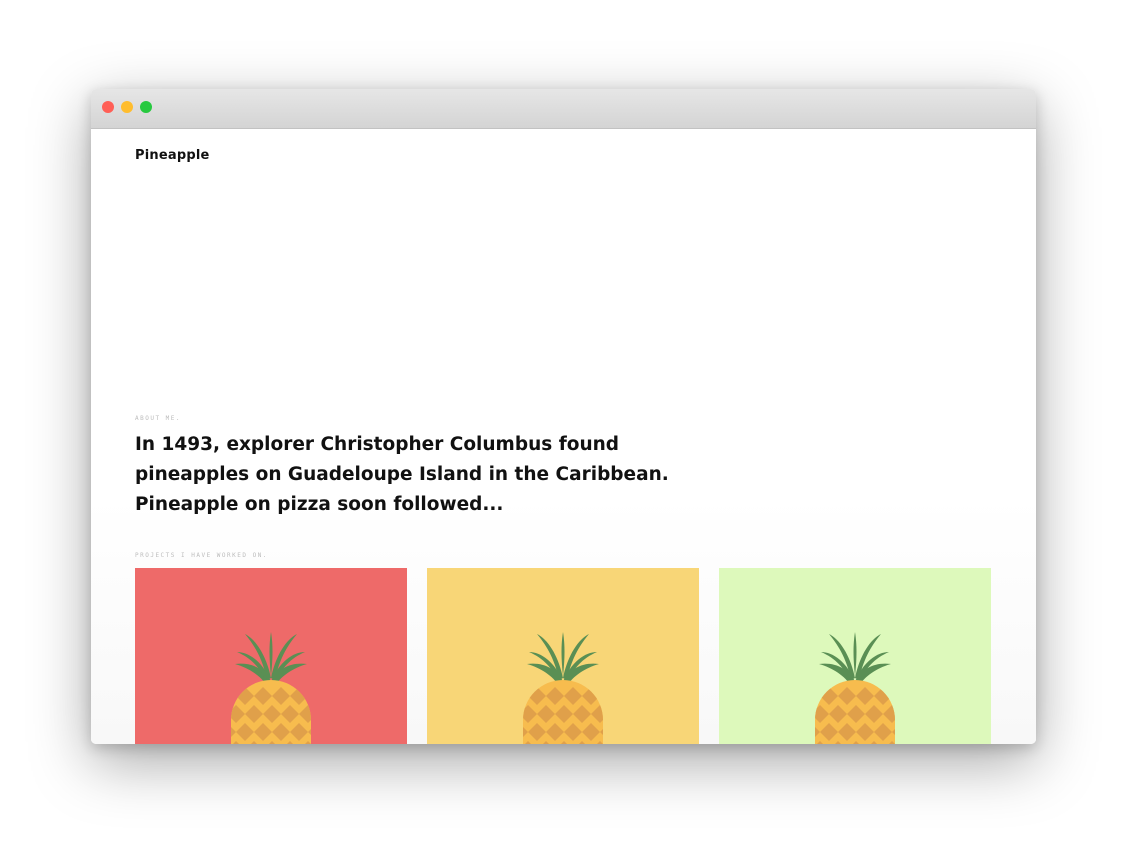  Describe the element at coordinates (563, 109) in the screenshot. I see `window-titlebar` at that location.